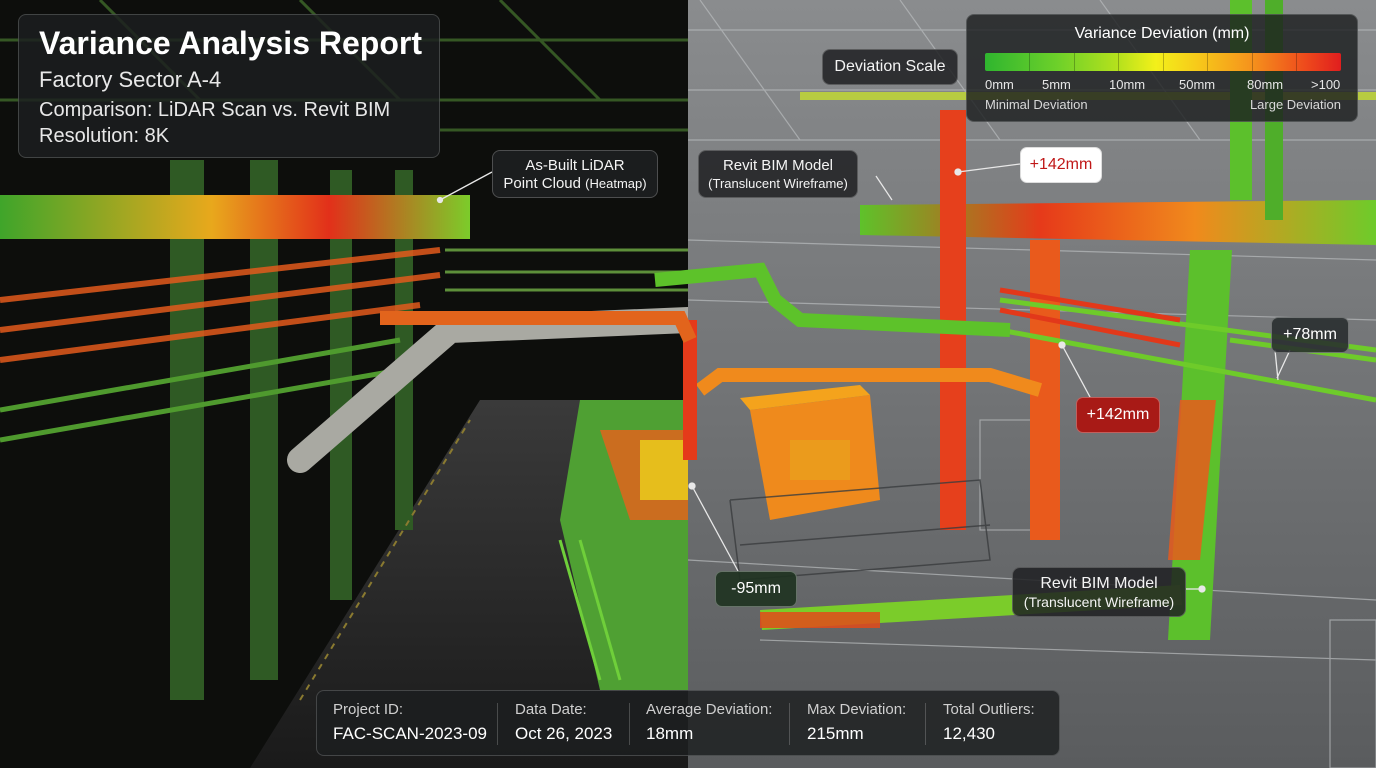 The image size is (1376, 768). What do you see at coordinates (564, 733) in the screenshot?
I see `stat-value: Oct 26, 2023` at bounding box center [564, 733].